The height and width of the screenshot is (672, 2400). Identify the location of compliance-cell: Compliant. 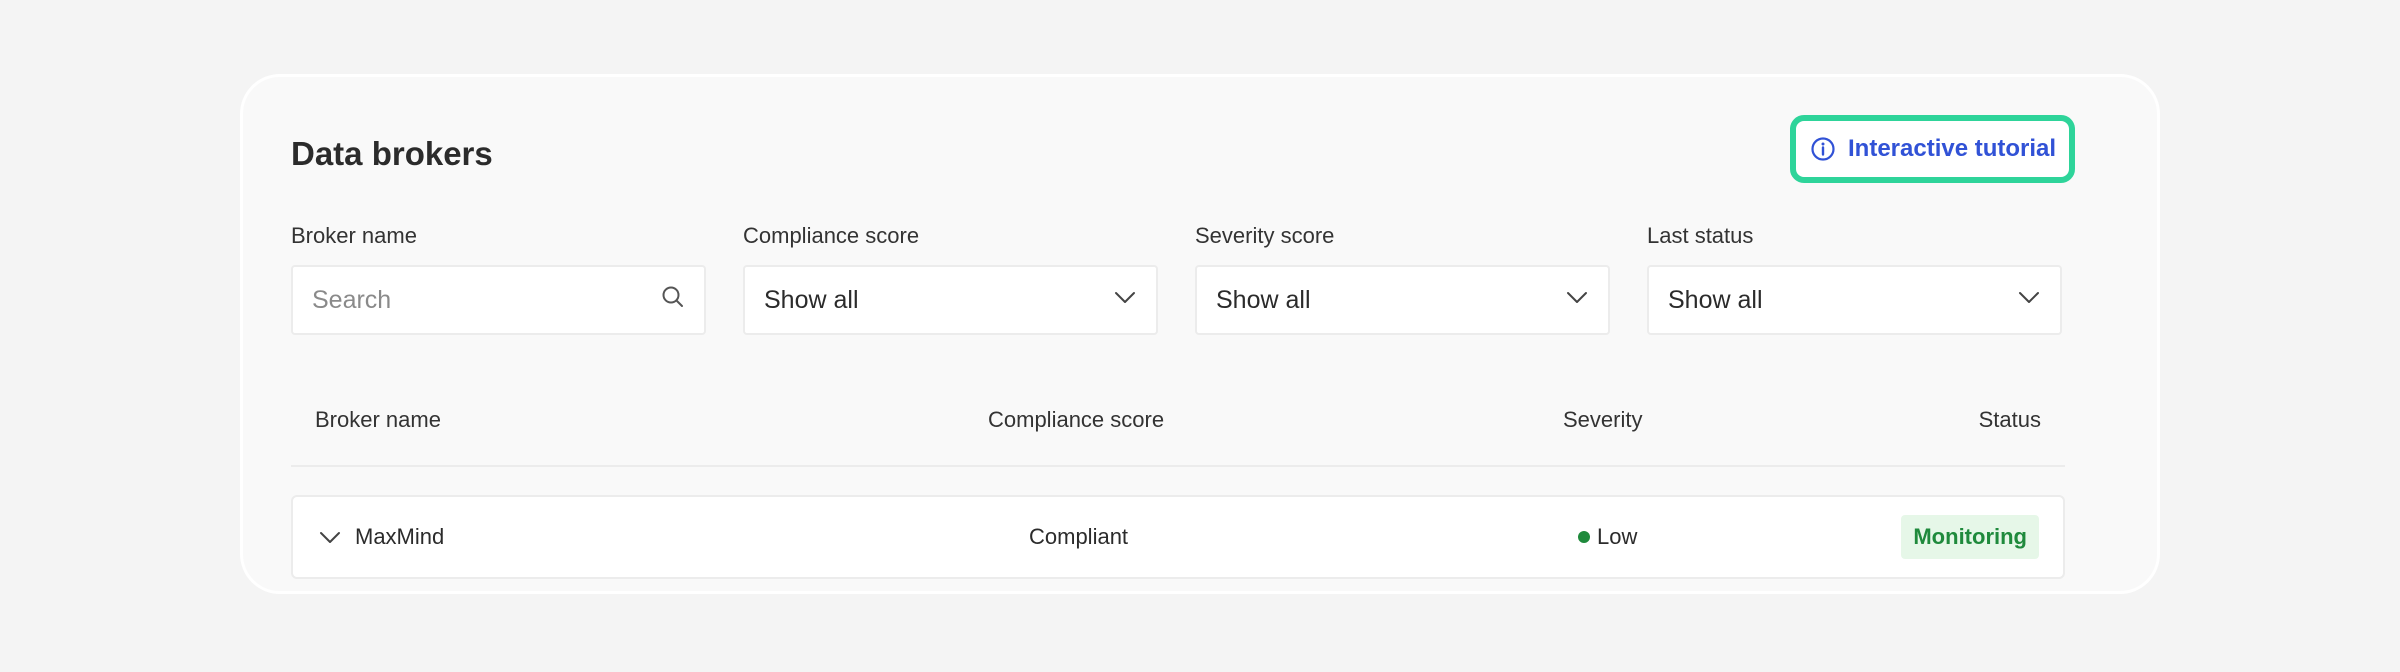
(1078, 537).